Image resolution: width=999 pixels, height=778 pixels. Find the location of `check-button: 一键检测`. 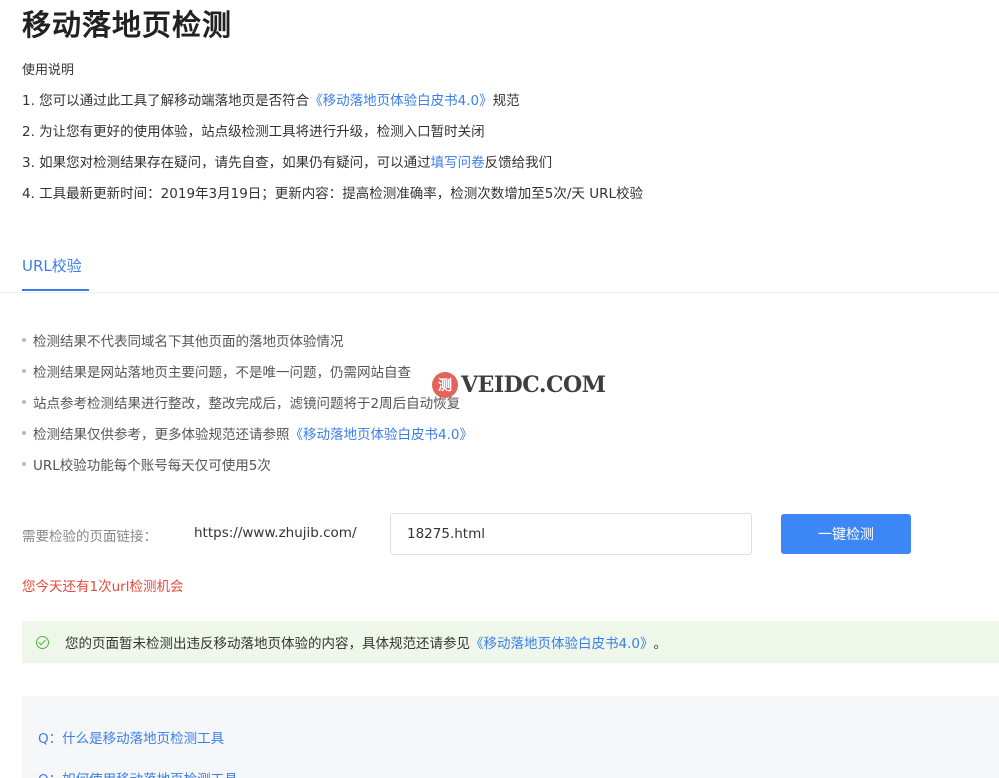

check-button: 一键检测 is located at coordinates (846, 534).